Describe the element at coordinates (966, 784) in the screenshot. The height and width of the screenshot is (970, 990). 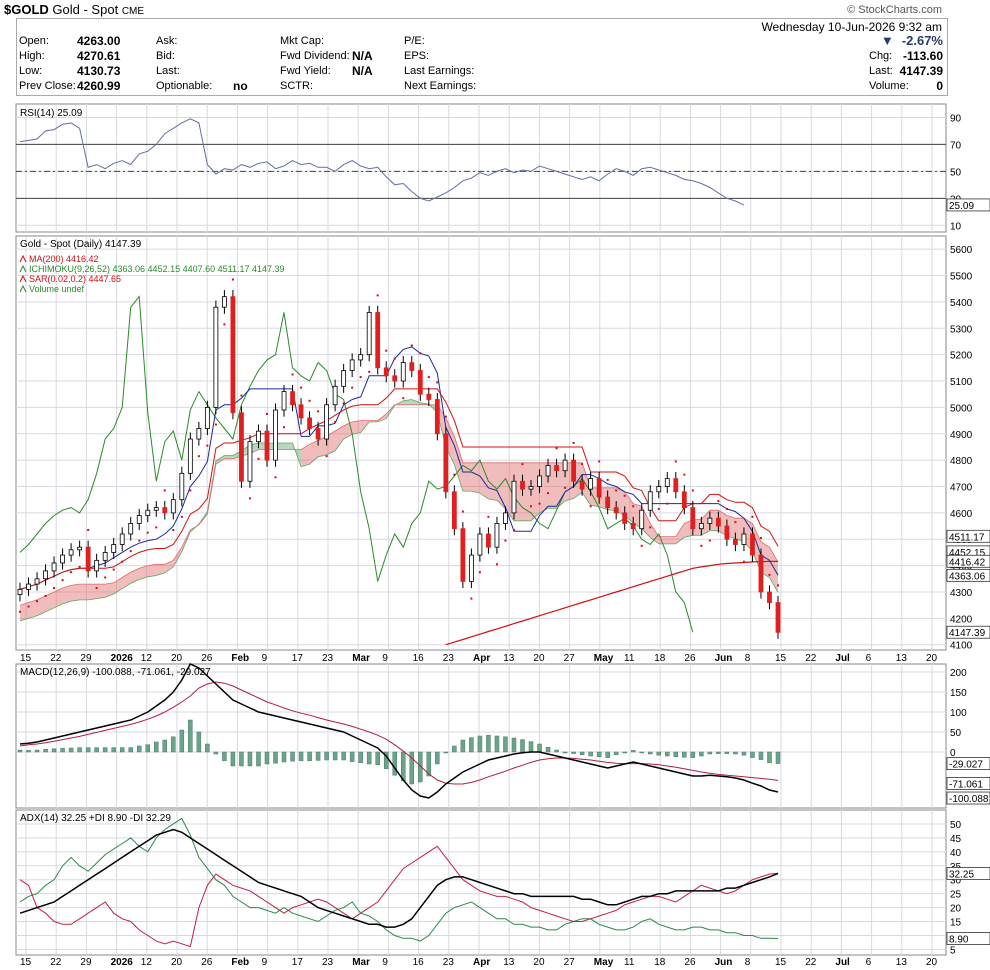
I see `macd-right-label: -71.061` at that location.